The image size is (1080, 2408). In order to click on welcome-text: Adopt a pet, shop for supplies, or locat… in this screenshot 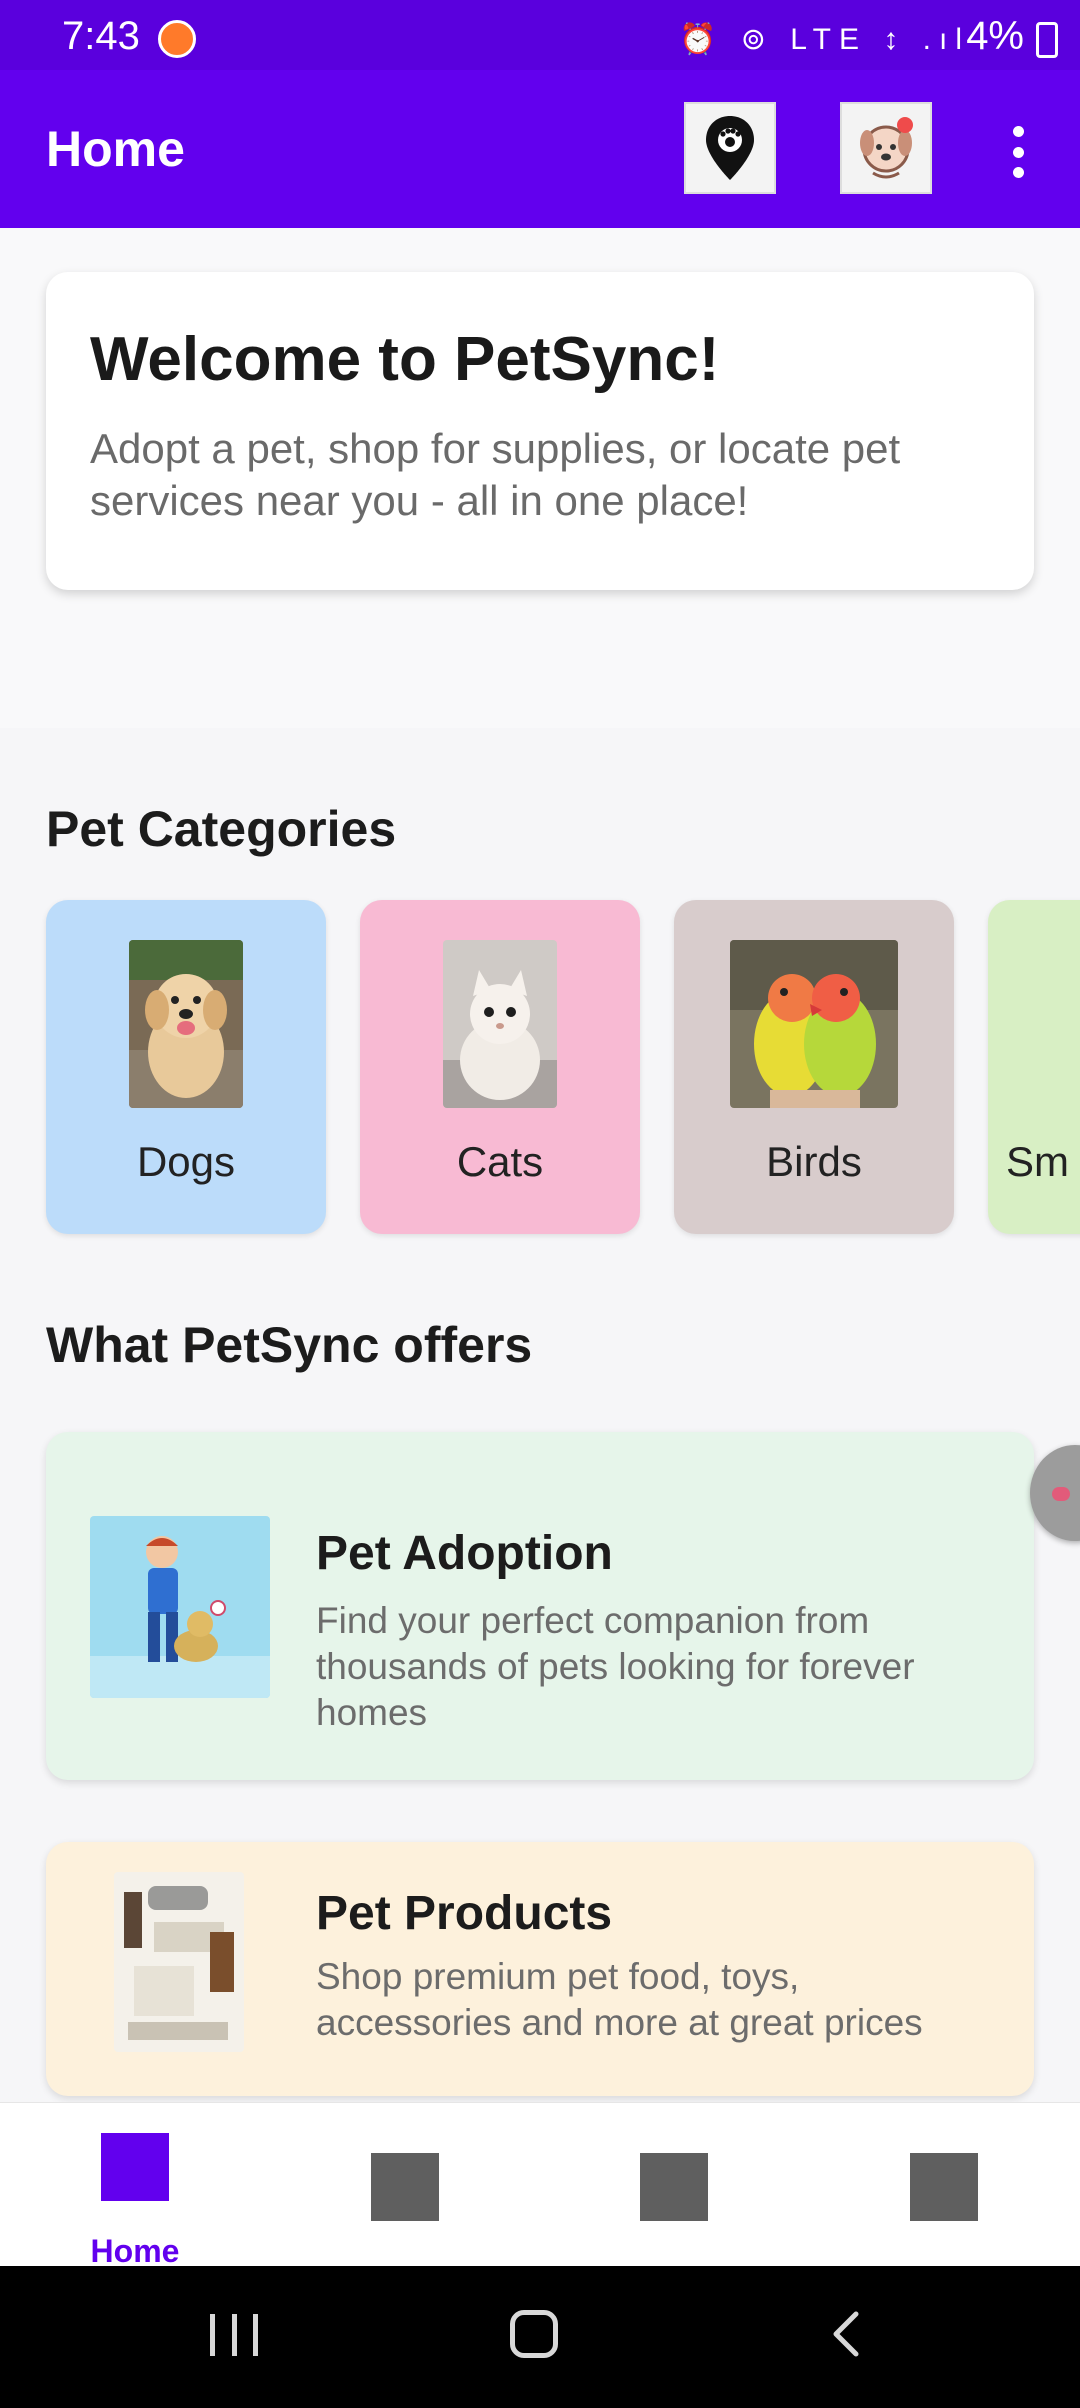, I will do `click(495, 474)`.